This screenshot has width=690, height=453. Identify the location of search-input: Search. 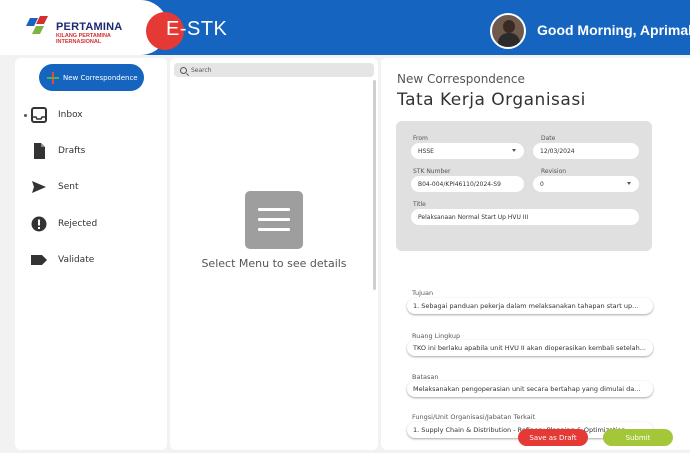
(274, 70).